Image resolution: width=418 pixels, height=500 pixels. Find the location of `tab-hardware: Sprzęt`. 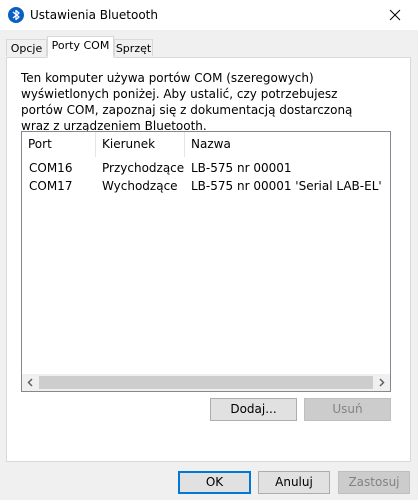

tab-hardware: Sprzęt is located at coordinates (133, 47).